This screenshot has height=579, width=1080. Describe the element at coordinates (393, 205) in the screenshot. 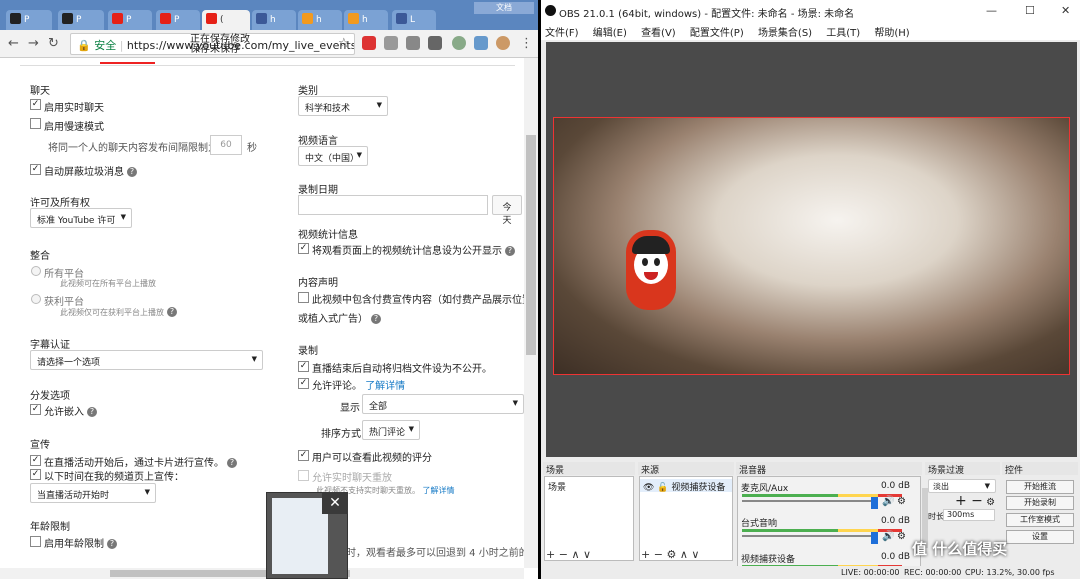

I see `record-date-input` at that location.